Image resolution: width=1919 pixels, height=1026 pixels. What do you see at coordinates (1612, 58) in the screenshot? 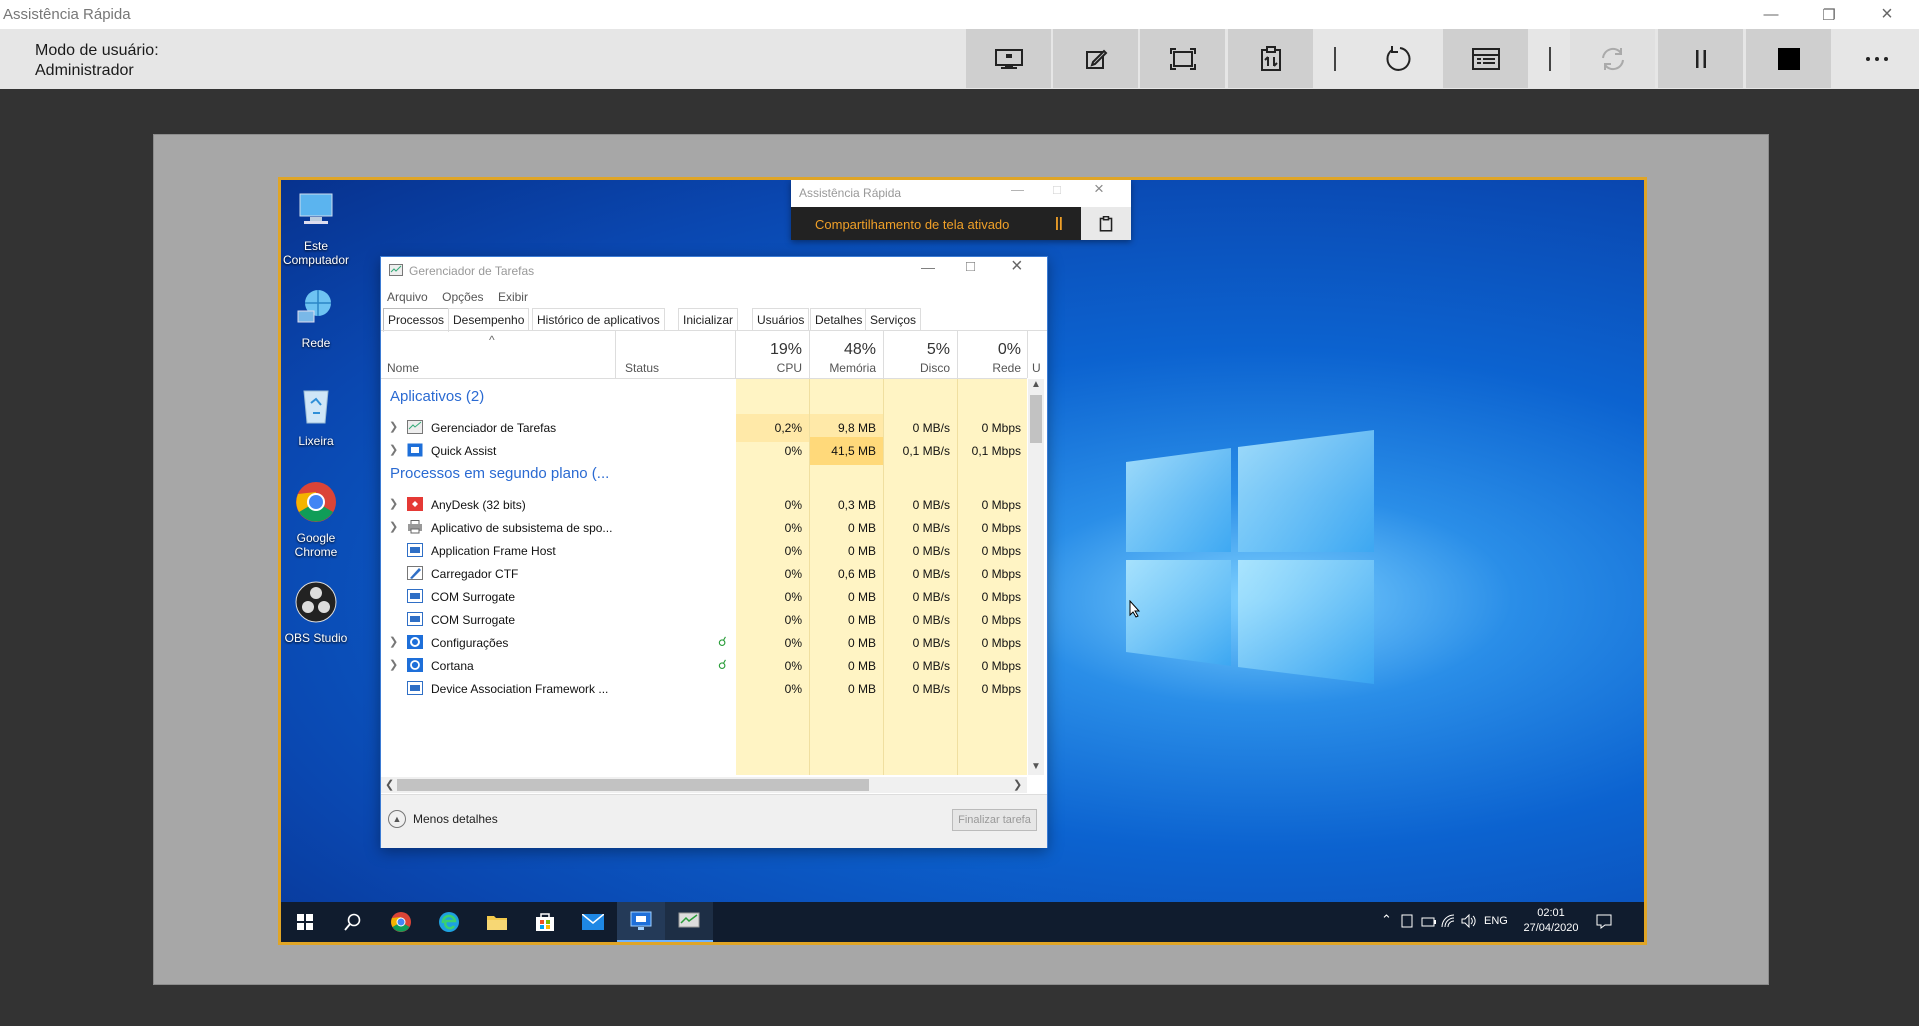
I see `reconnect-button` at bounding box center [1612, 58].